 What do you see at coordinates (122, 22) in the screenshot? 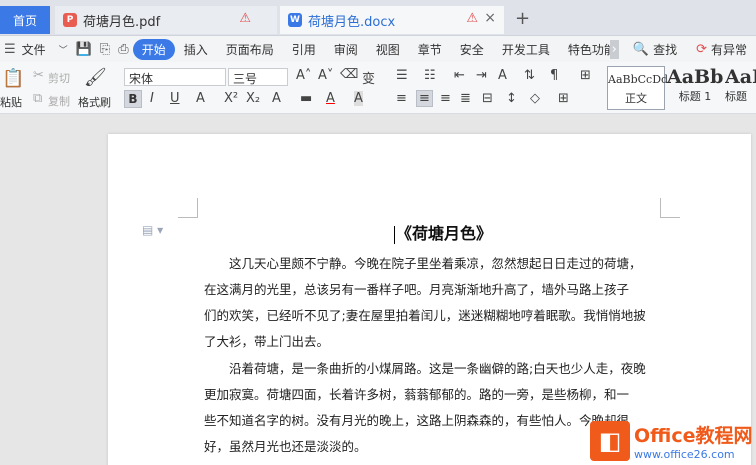
I see `tab-pdf-label: 荷塘月色.pdf` at bounding box center [122, 22].